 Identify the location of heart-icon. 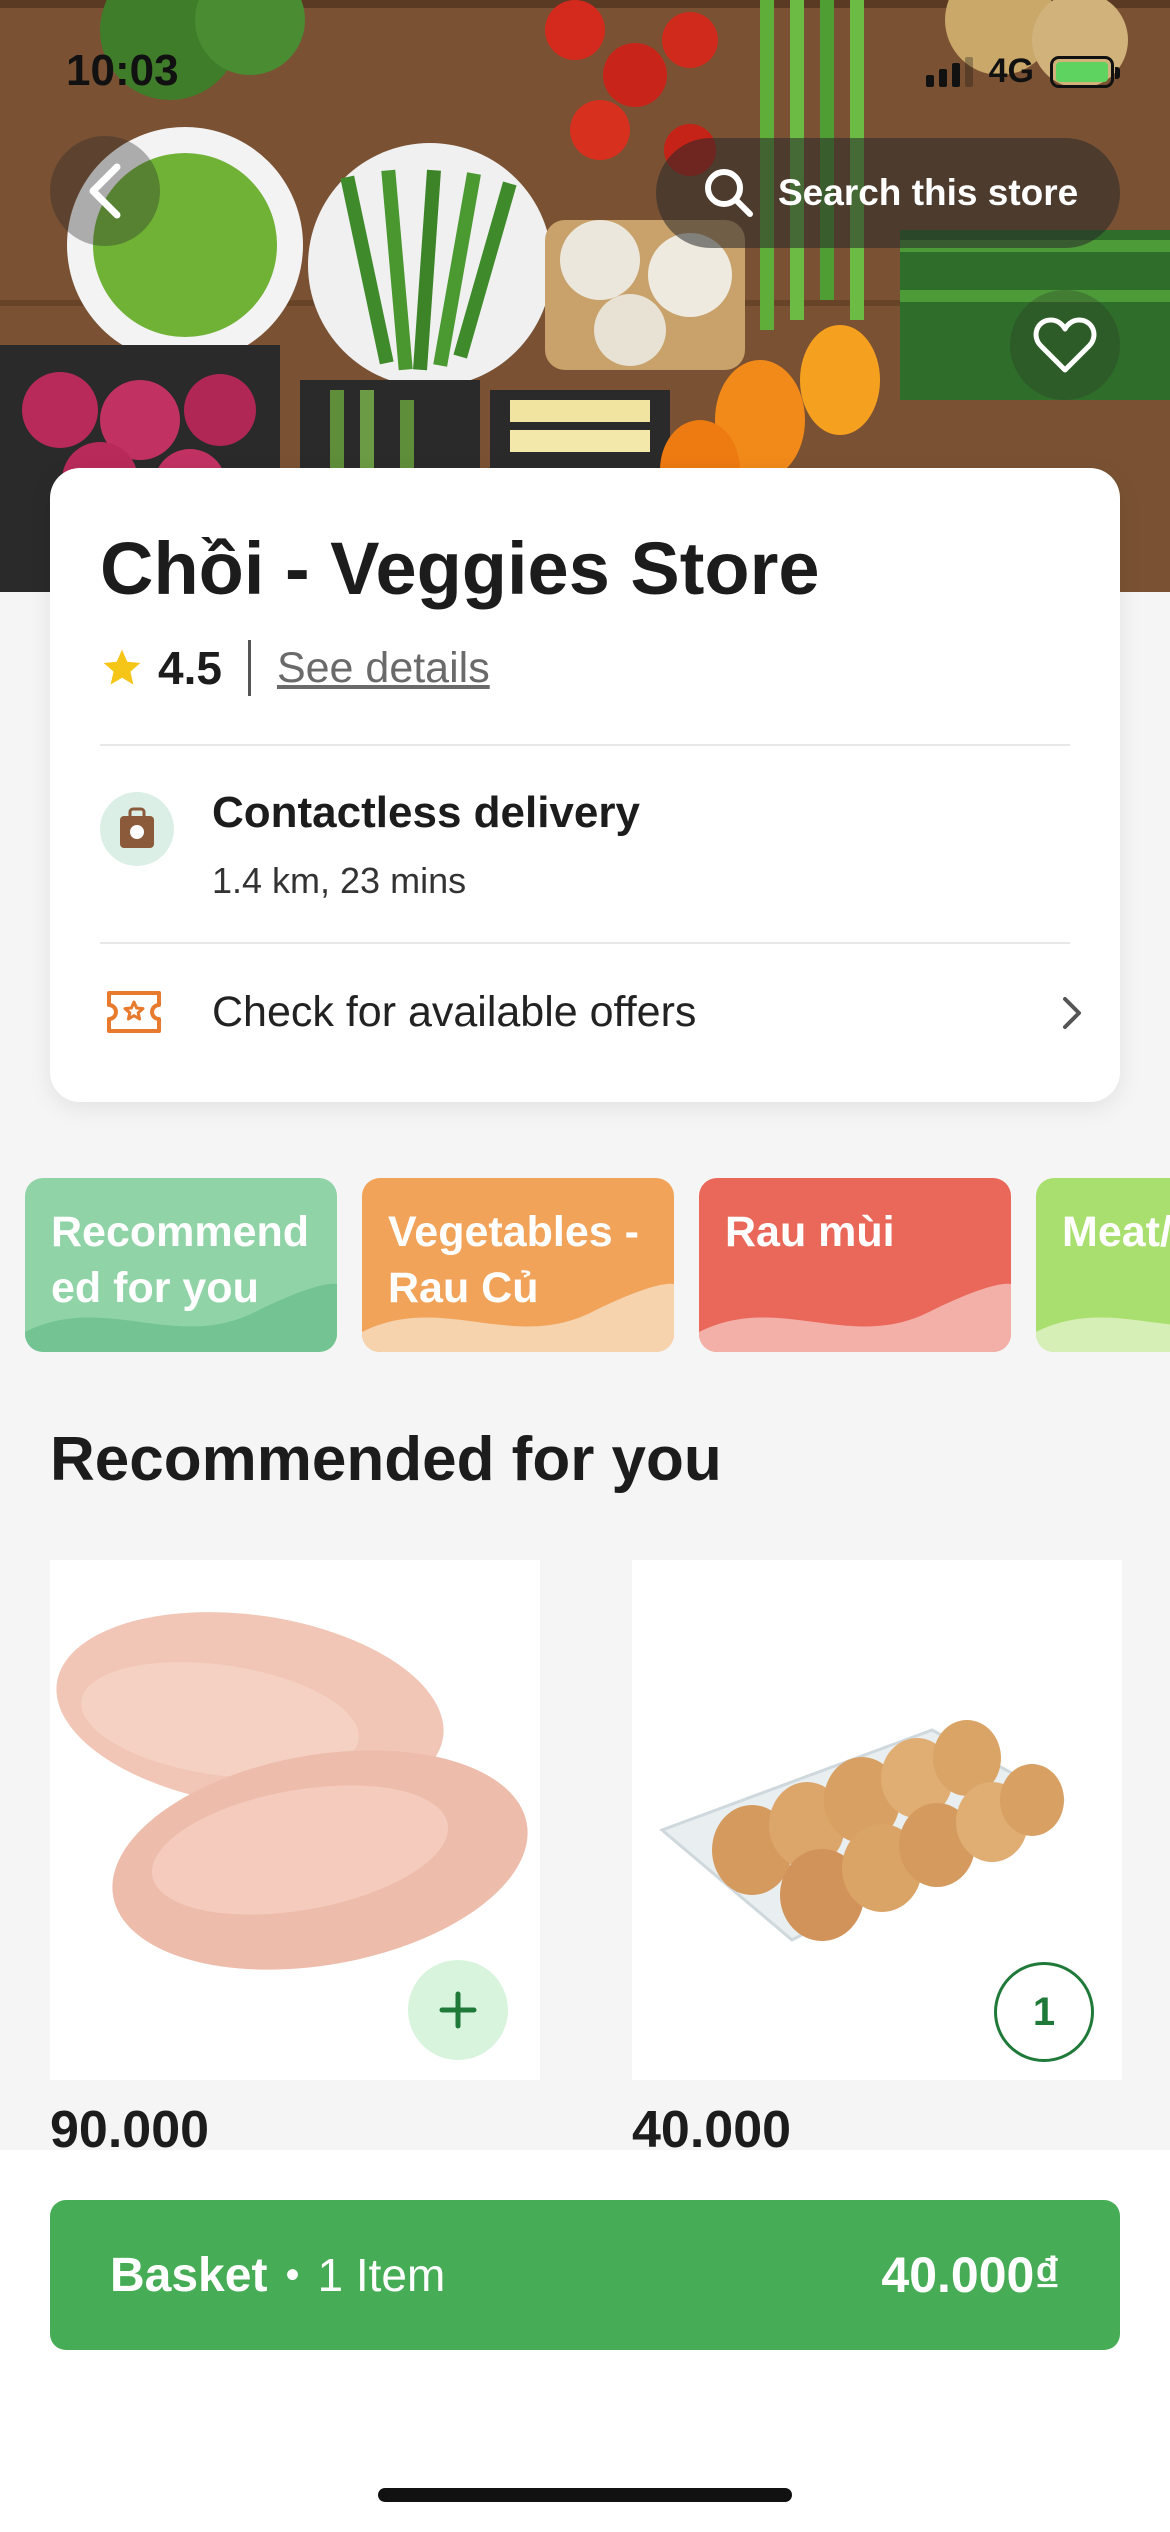
(1065, 345).